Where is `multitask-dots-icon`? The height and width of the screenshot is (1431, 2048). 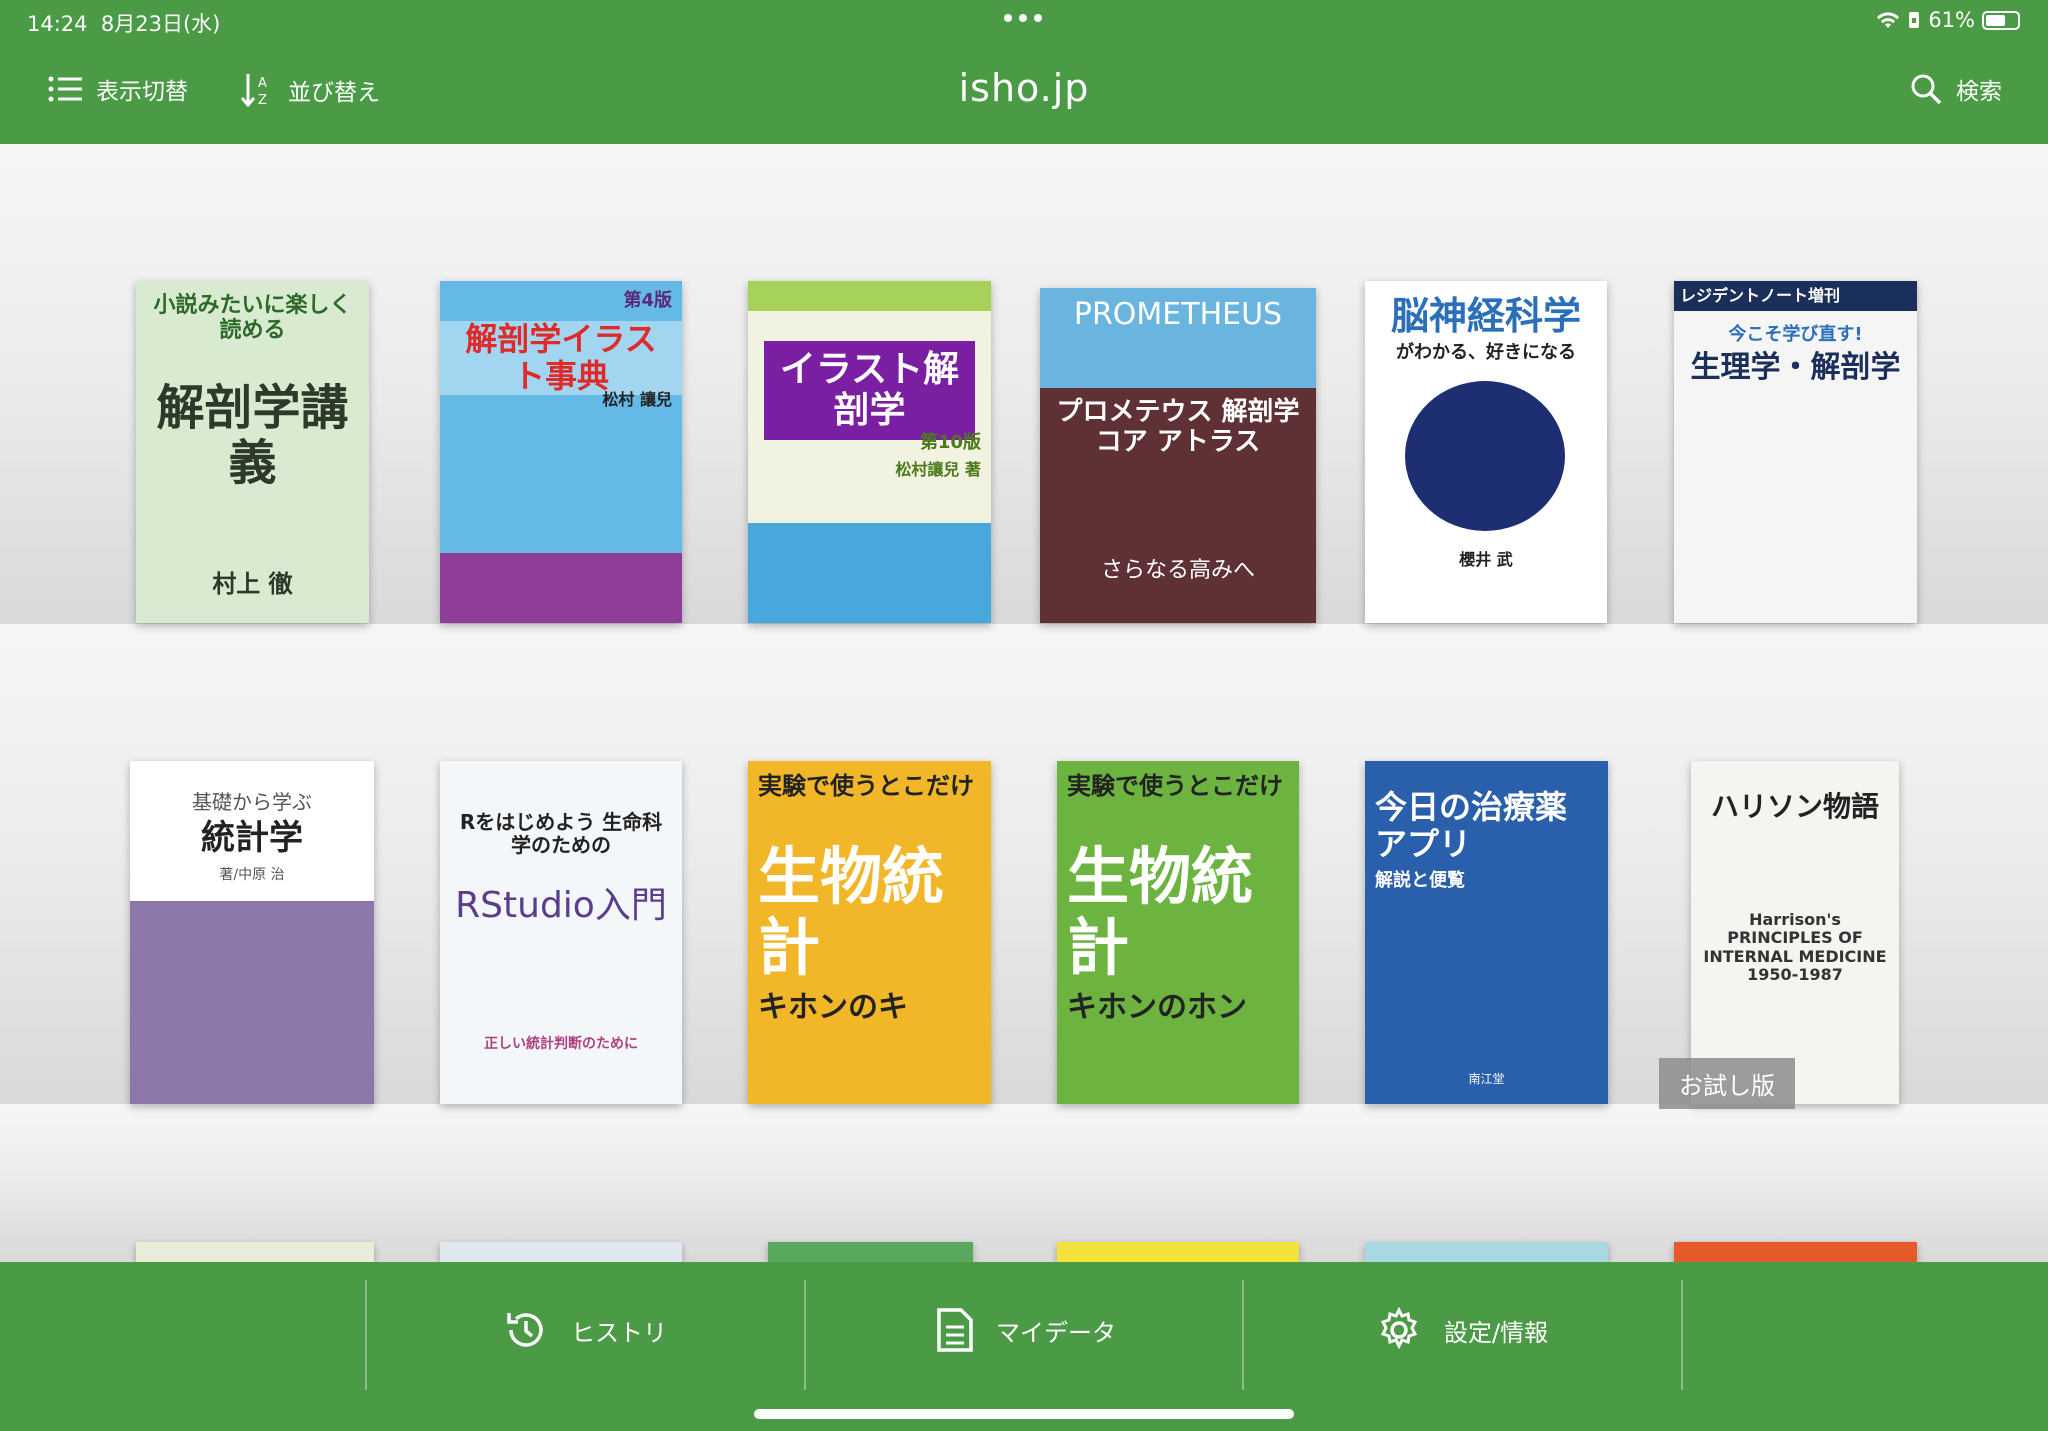
multitask-dots-icon is located at coordinates (1023, 18).